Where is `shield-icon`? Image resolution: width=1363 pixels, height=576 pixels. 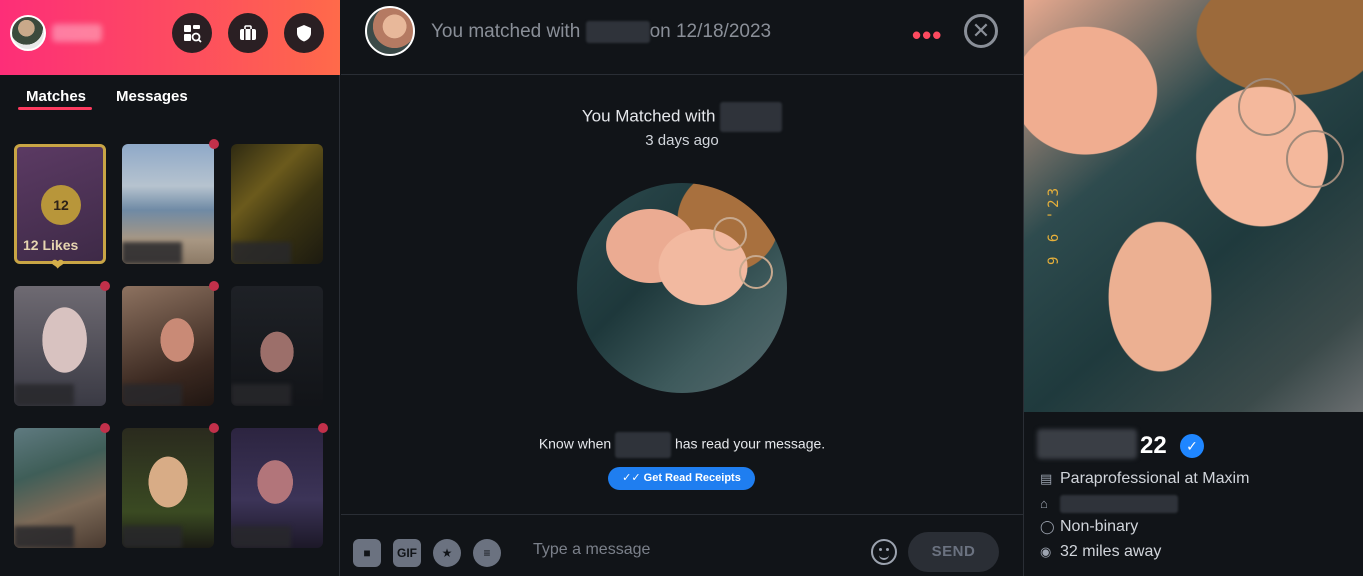
shield-icon is located at coordinates (304, 33).